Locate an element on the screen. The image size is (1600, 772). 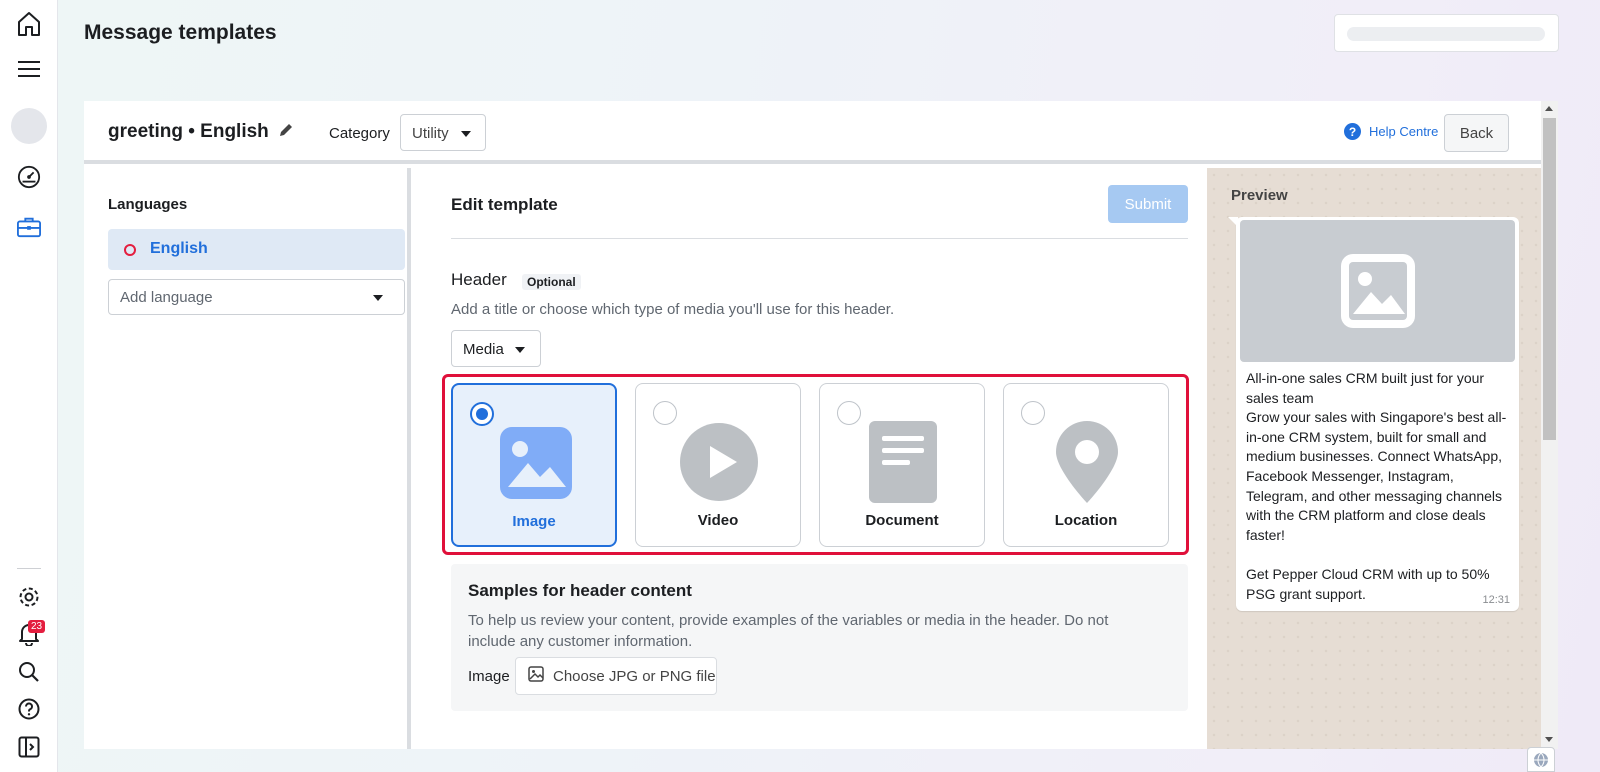
header-type-value: Media is located at coordinates (483, 349).